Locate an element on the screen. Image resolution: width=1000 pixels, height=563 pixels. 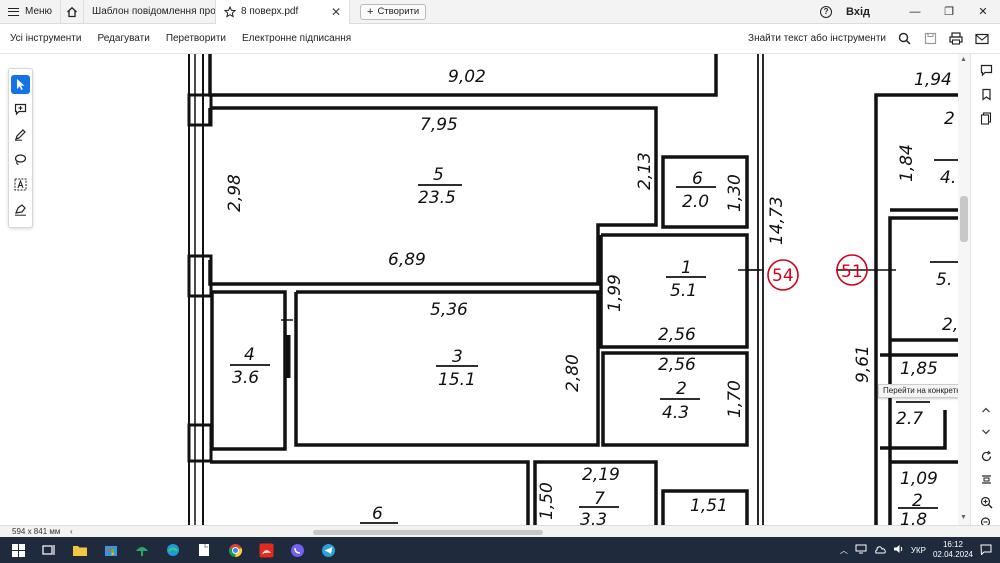
dim-label: 2 is located at coordinates (949, 119).